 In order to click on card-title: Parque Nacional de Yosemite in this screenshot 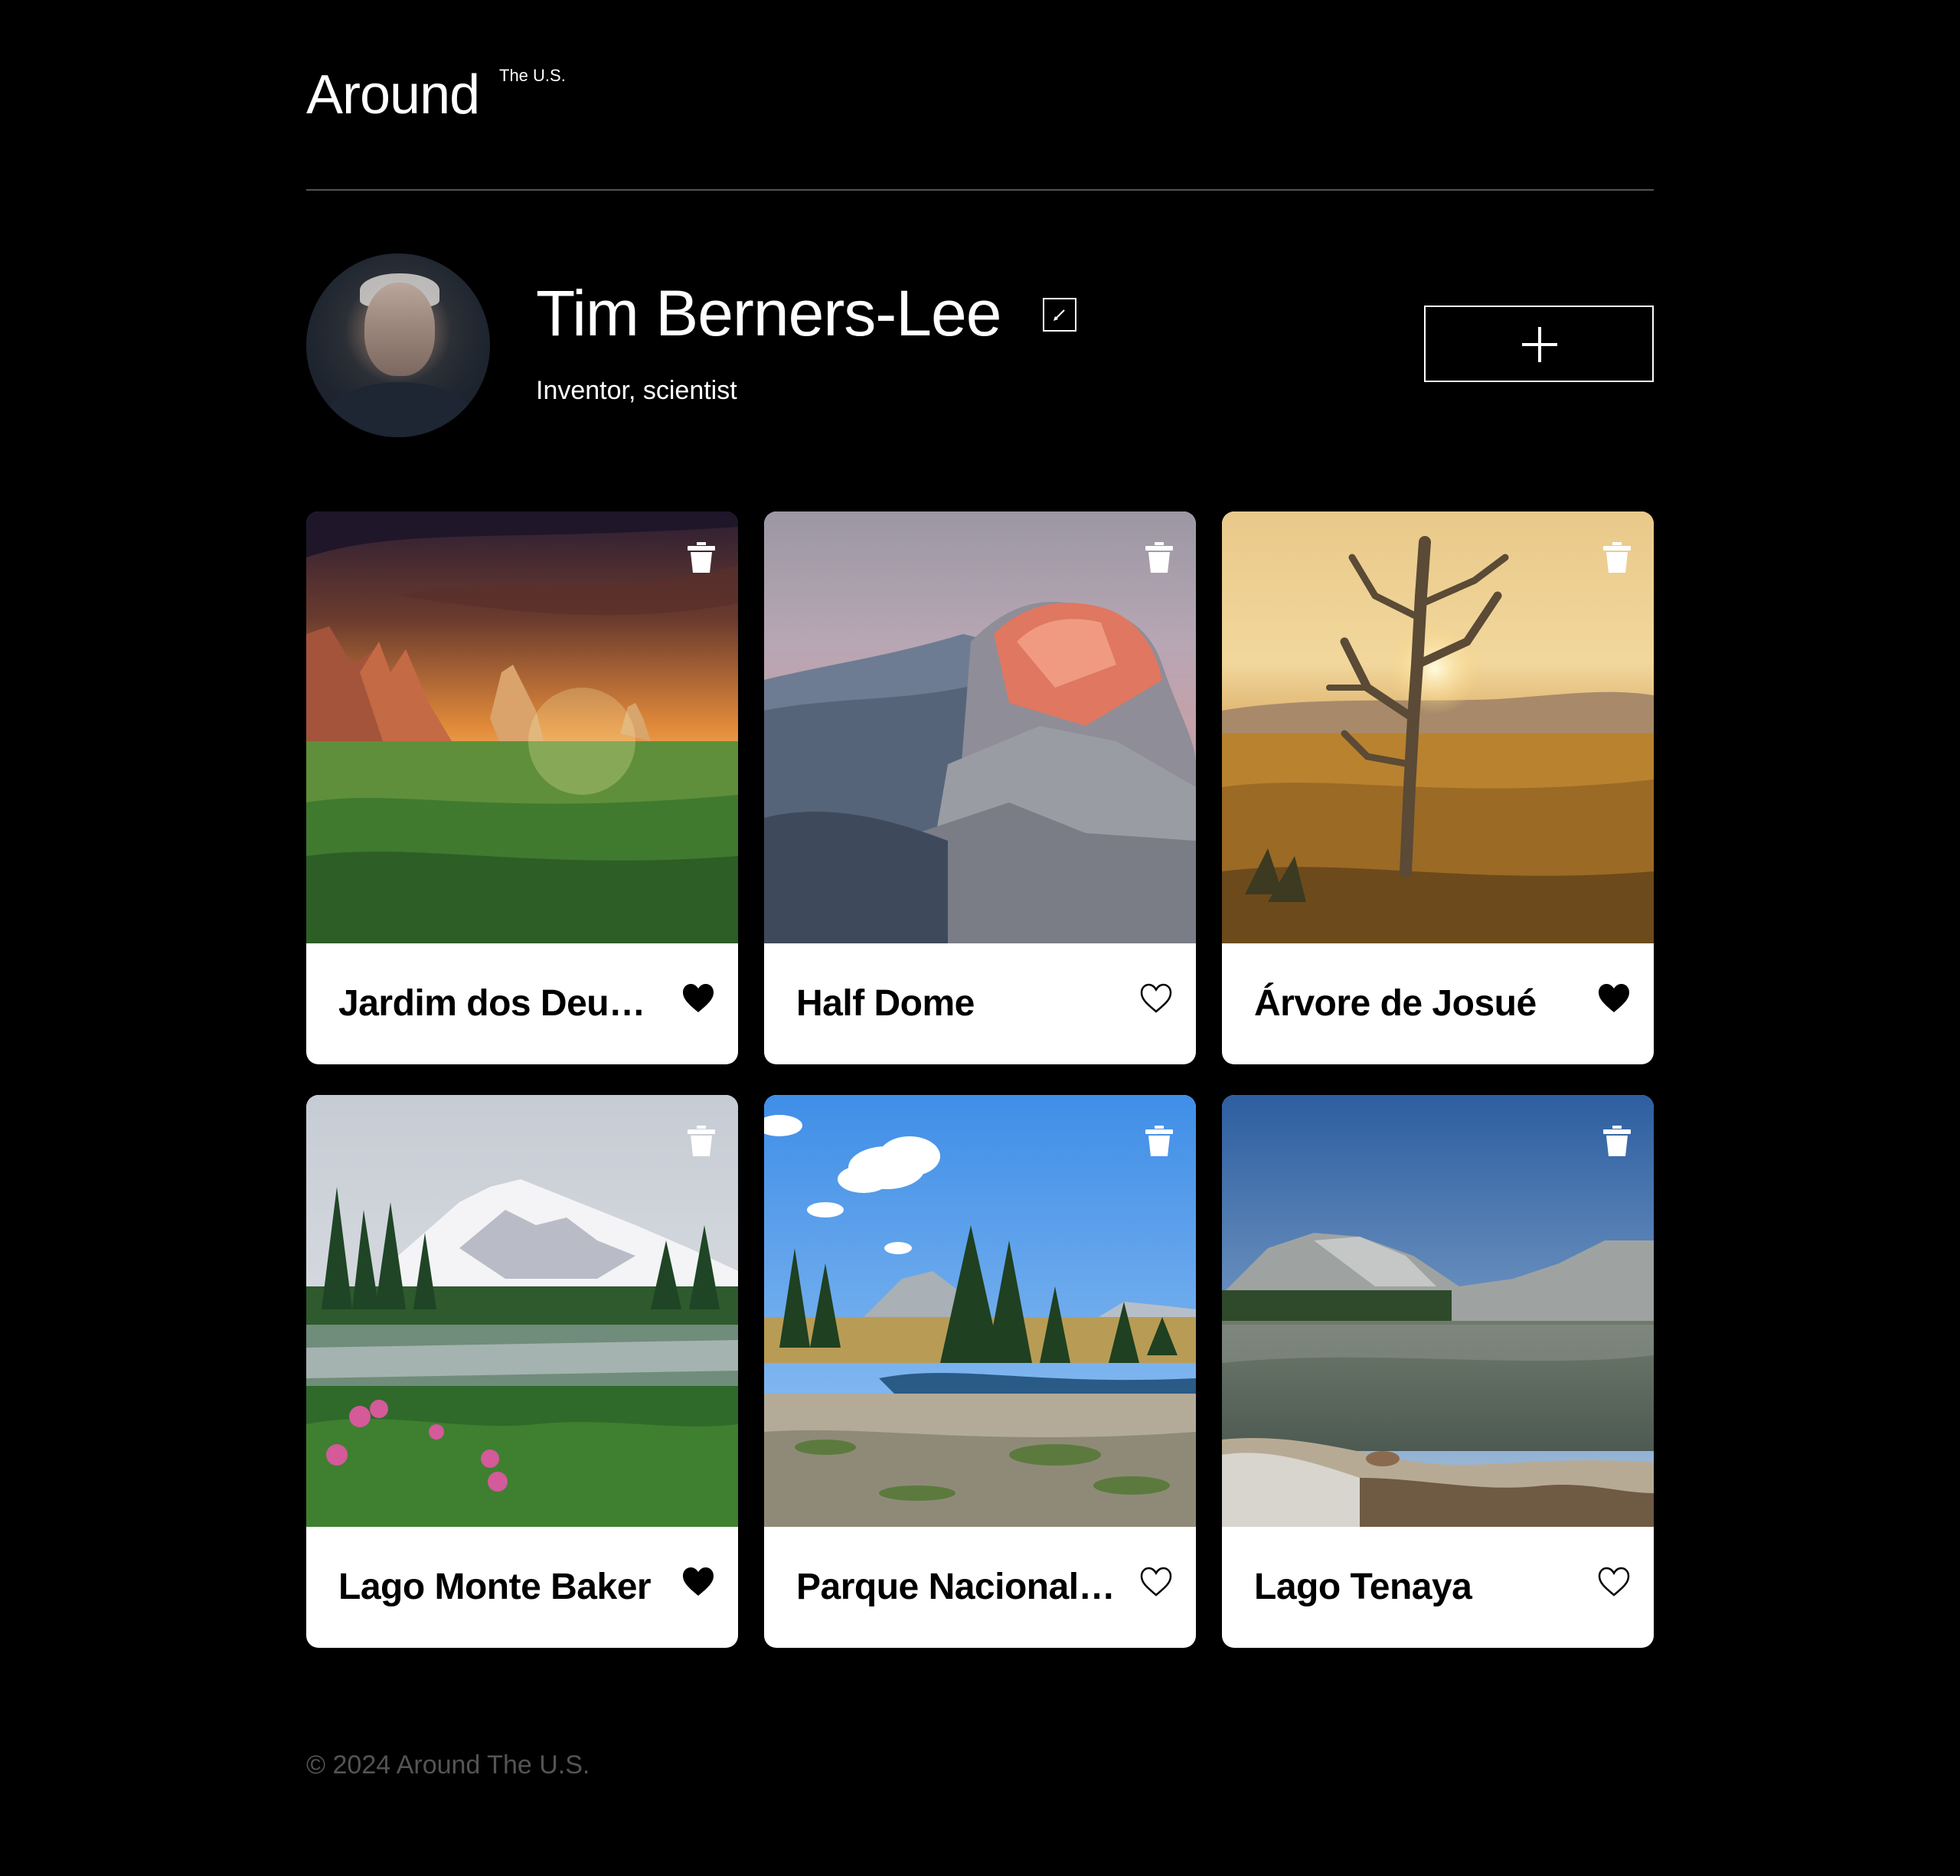, I will do `click(957, 1587)`.